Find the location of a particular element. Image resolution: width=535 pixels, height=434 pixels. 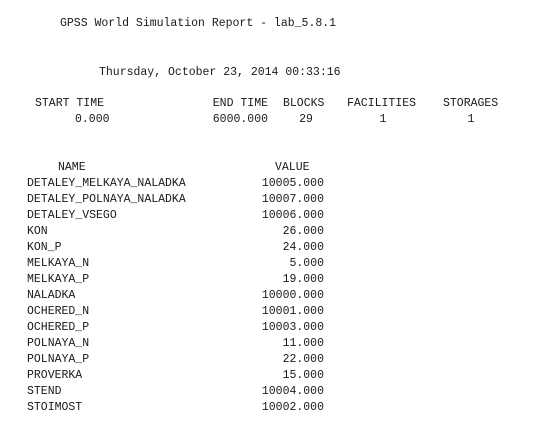

end-time-header: END TIME is located at coordinates (240, 103).